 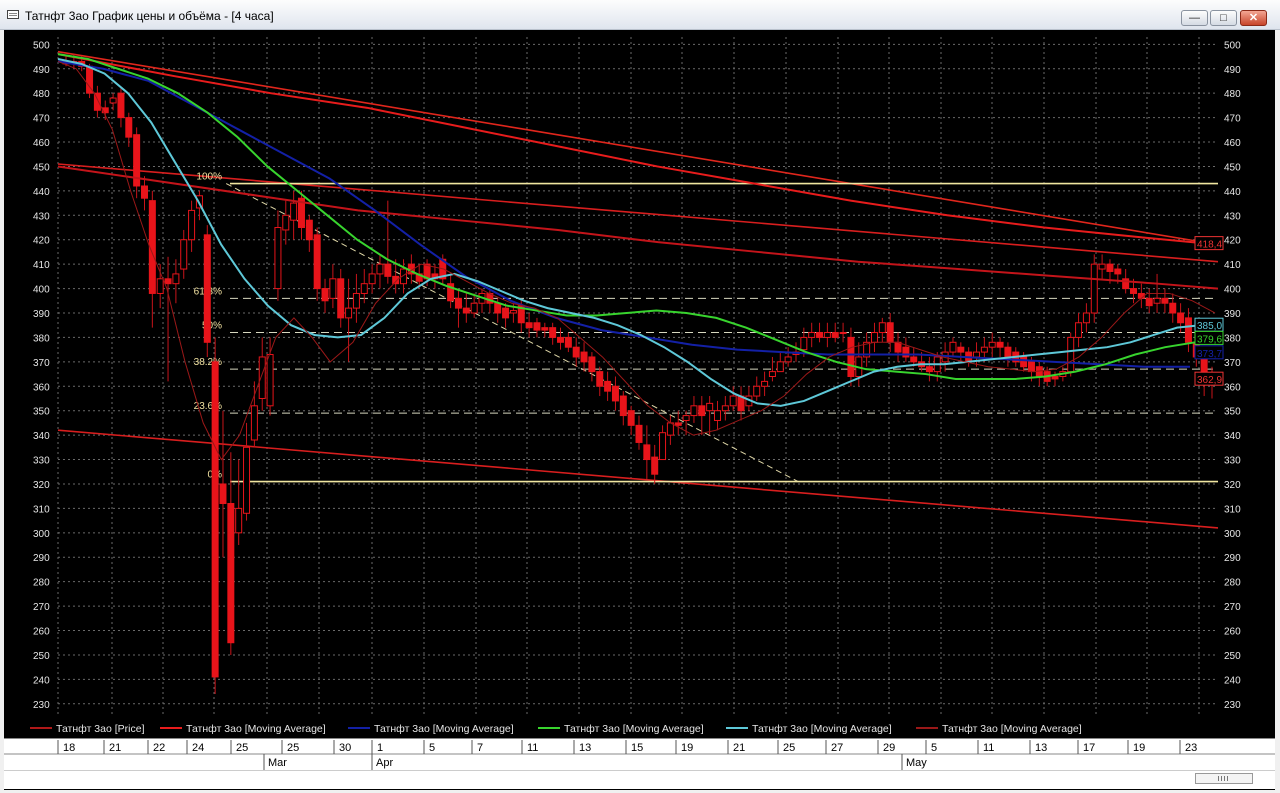 What do you see at coordinates (1253, 18) in the screenshot?
I see `close-button: ✕` at bounding box center [1253, 18].